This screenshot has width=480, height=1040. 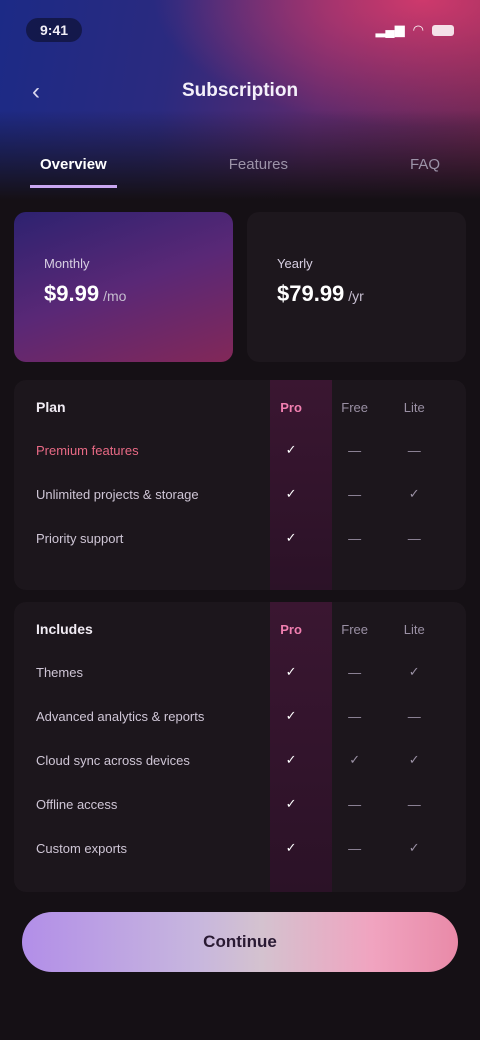 What do you see at coordinates (87, 450) in the screenshot?
I see `feature-name: Premium features` at bounding box center [87, 450].